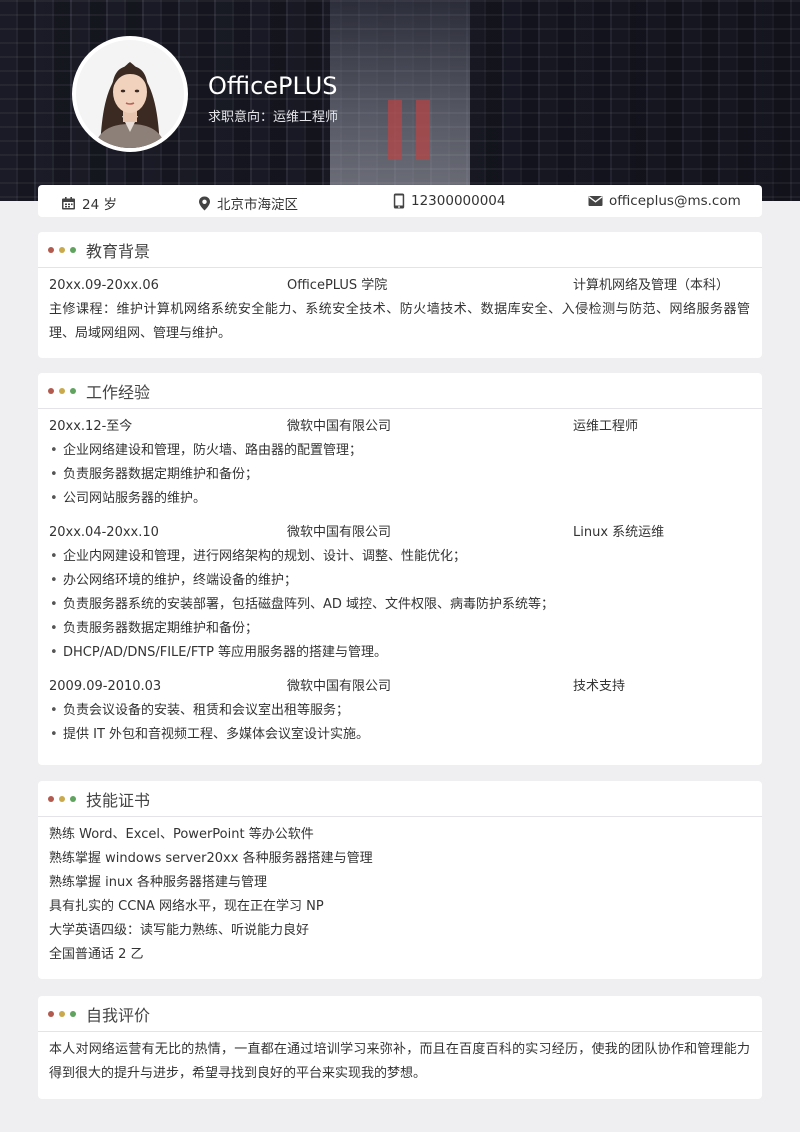  Describe the element at coordinates (595, 201) in the screenshot. I see `mail-icon` at that location.